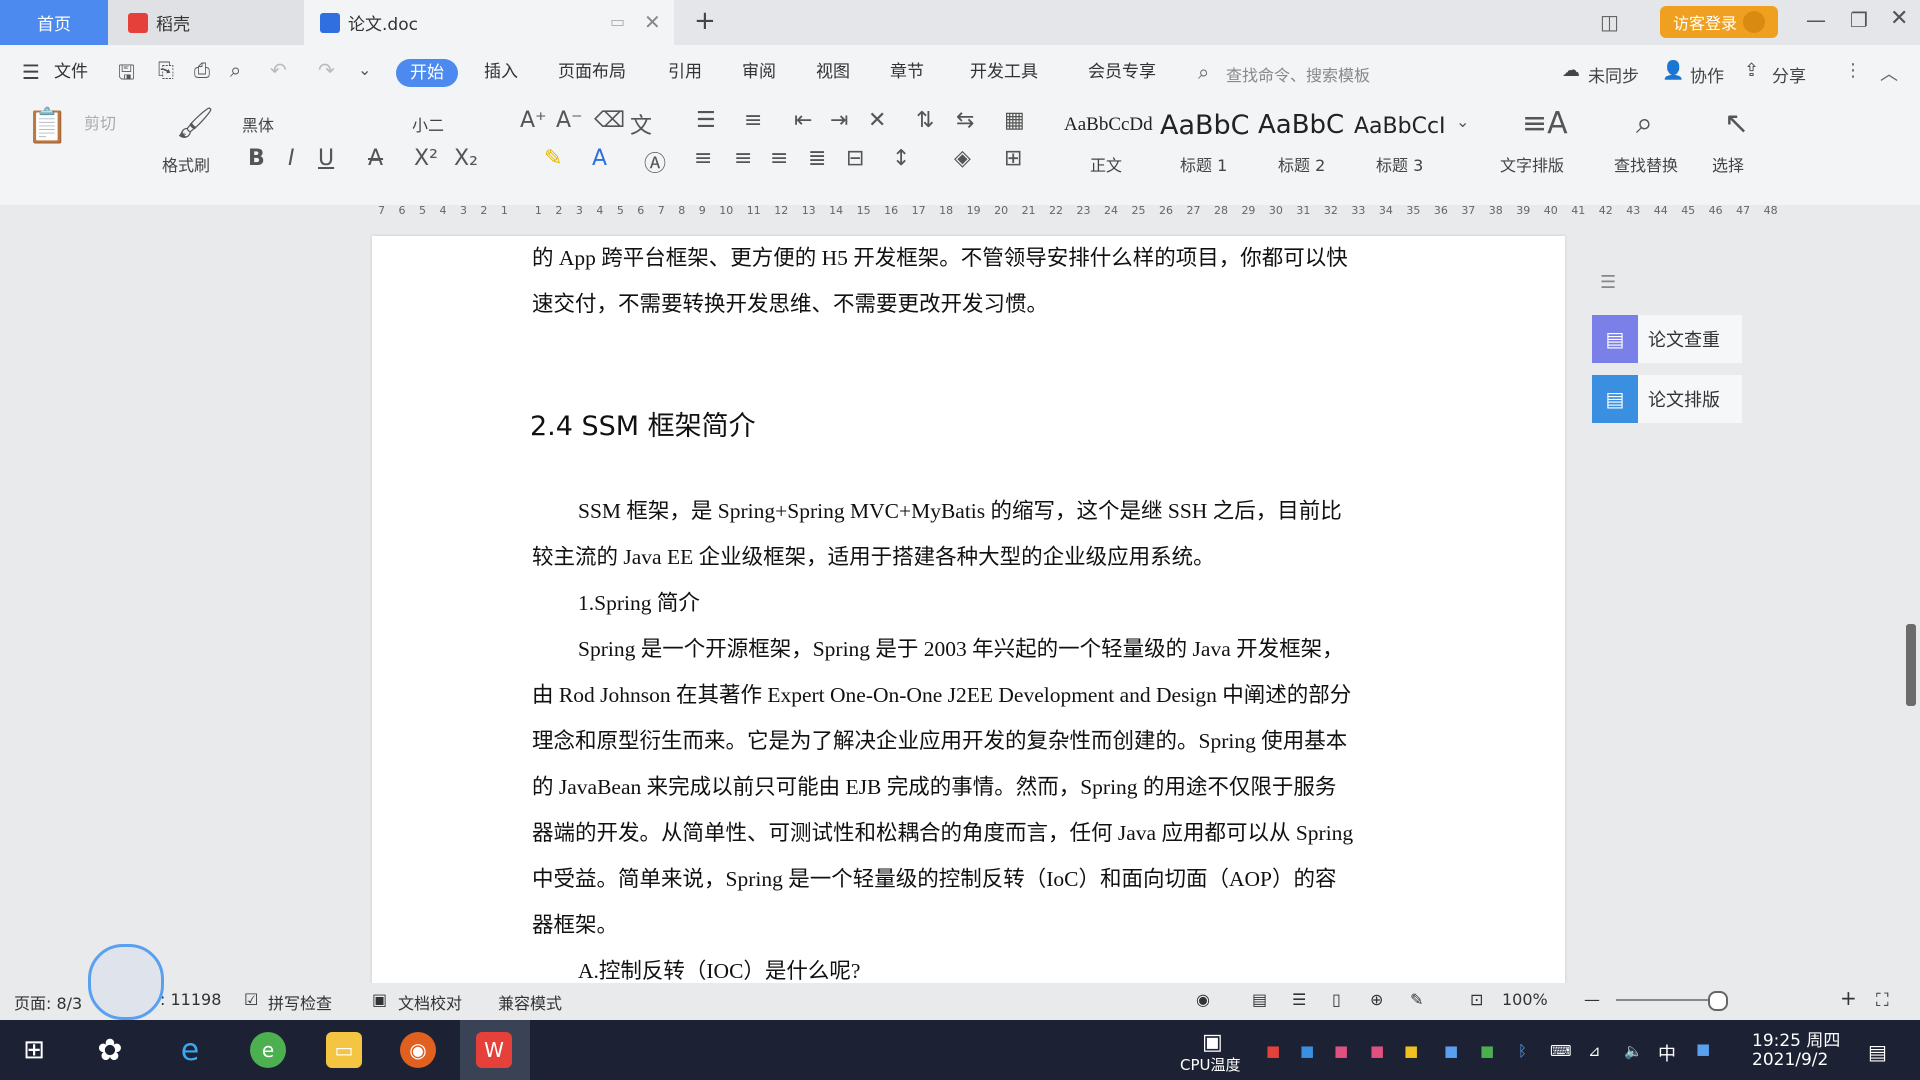  I want to click on menu-review: 审阅, so click(759, 72).